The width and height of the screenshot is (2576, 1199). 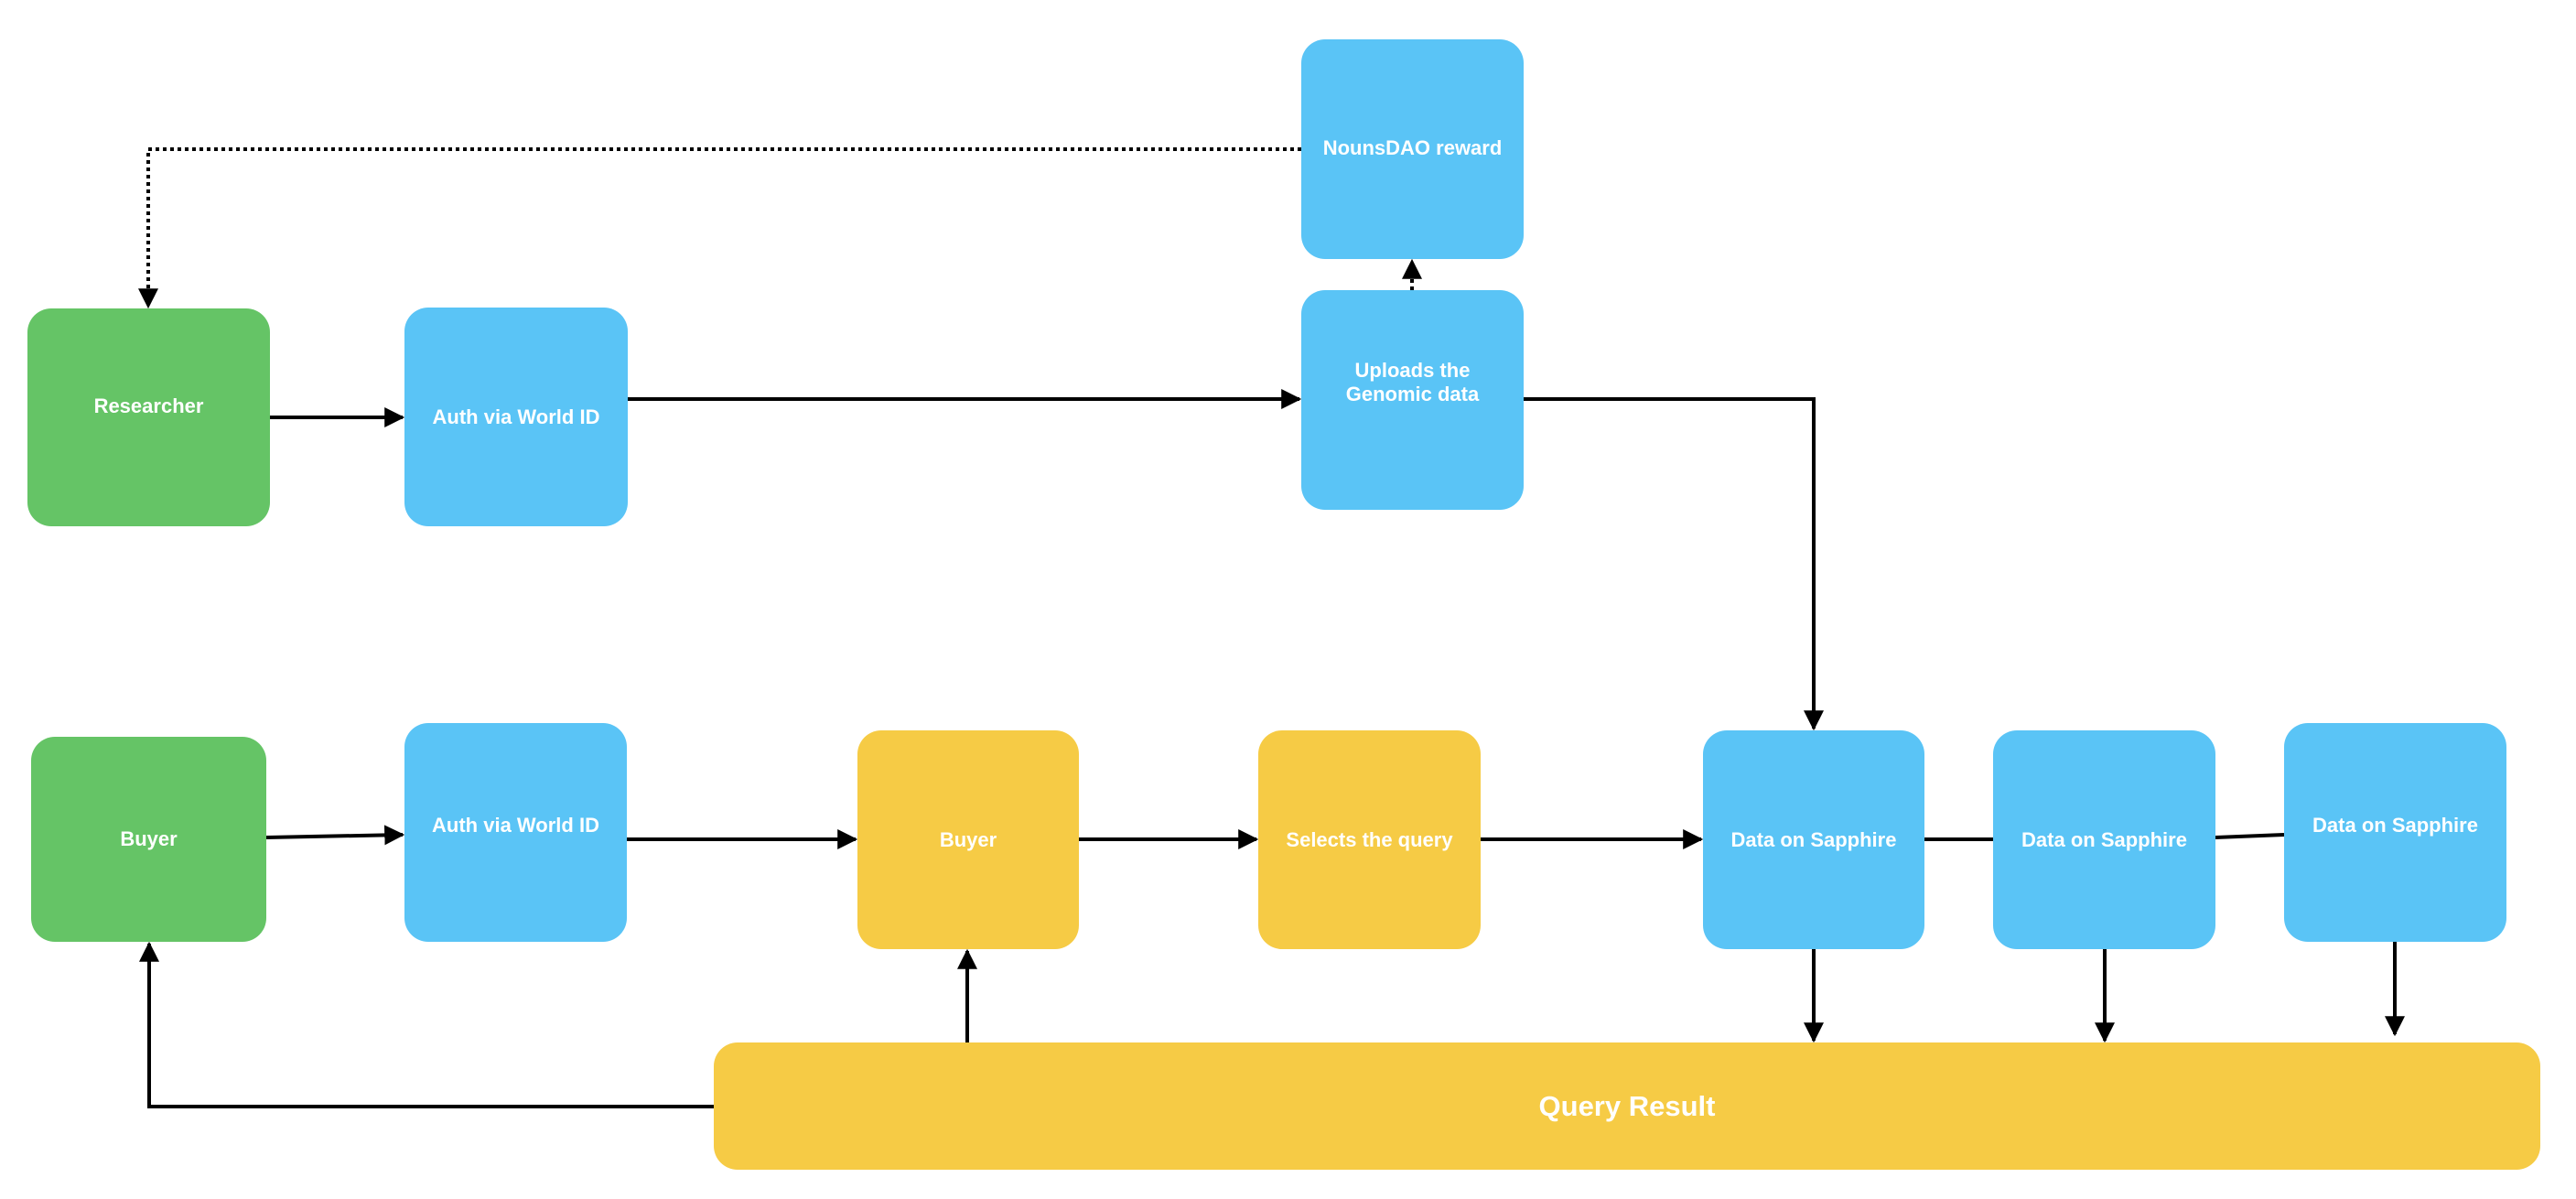 I want to click on node-data-on-sapphire-3: Data on Sapphire, so click(x=2395, y=833).